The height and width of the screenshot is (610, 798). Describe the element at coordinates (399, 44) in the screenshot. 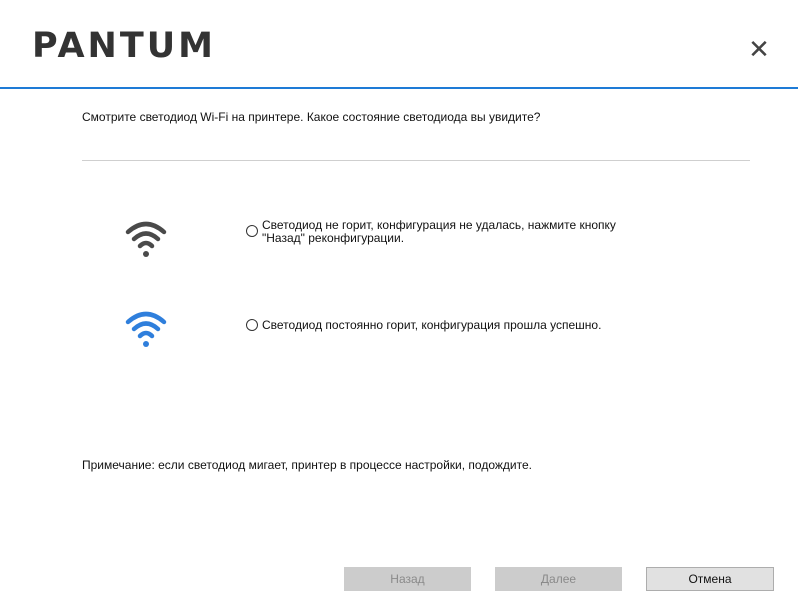

I see `dialog-header: PANTUM ✕` at that location.